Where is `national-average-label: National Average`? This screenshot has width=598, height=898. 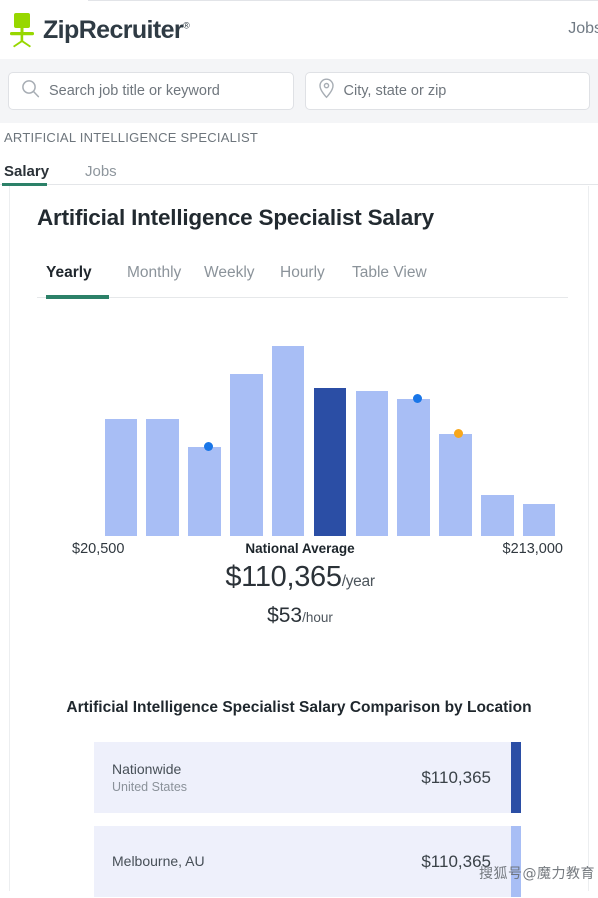
national-average-label: National Average is located at coordinates (300, 548).